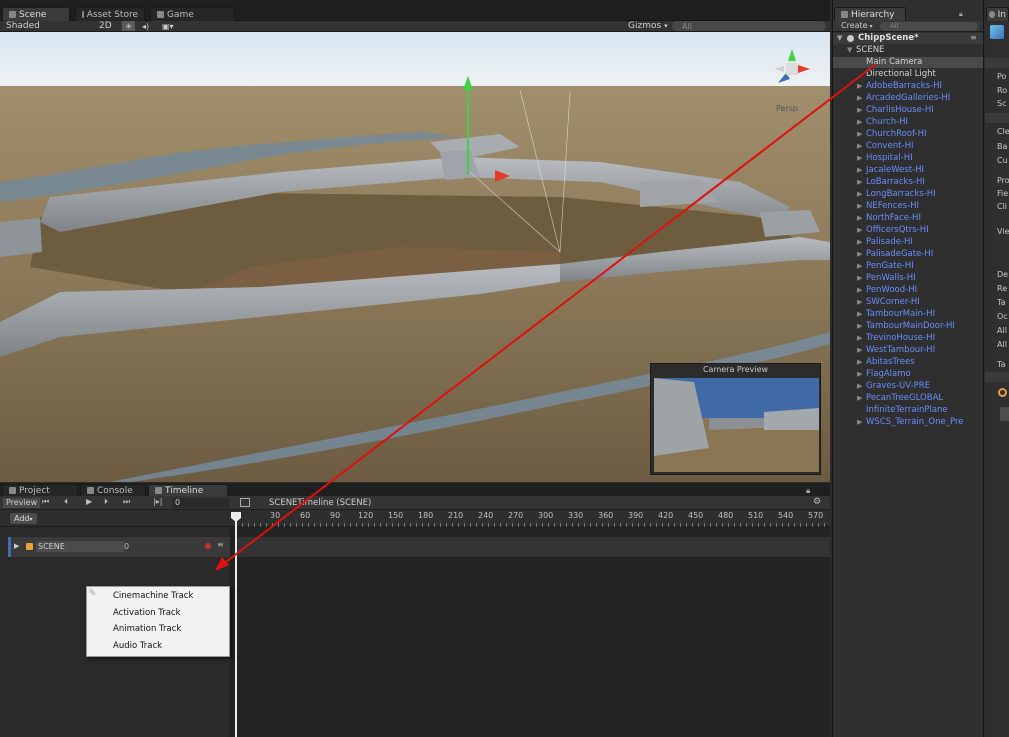 Image resolution: width=1009 pixels, height=737 pixels. What do you see at coordinates (888, 374) in the screenshot?
I see `hierarchy-item: FlagAlamo` at bounding box center [888, 374].